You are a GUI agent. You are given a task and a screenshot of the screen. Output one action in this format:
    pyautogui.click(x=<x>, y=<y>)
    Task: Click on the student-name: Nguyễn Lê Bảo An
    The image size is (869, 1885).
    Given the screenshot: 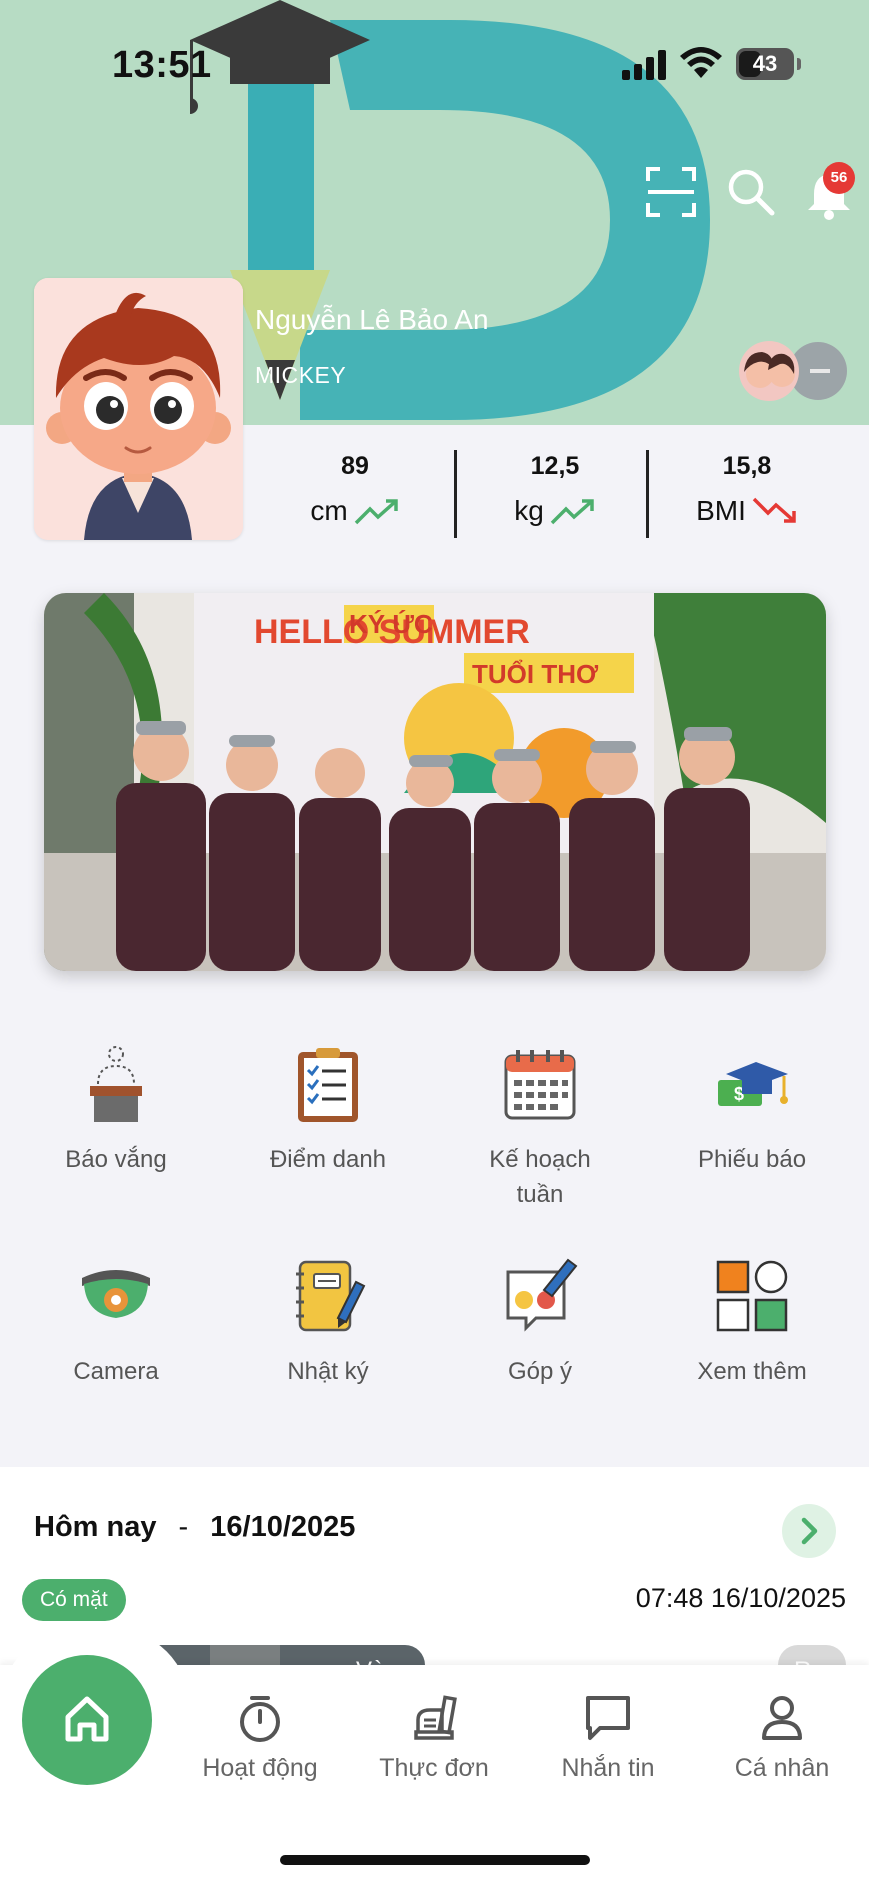 What is the action you would take?
    pyautogui.click(x=372, y=319)
    